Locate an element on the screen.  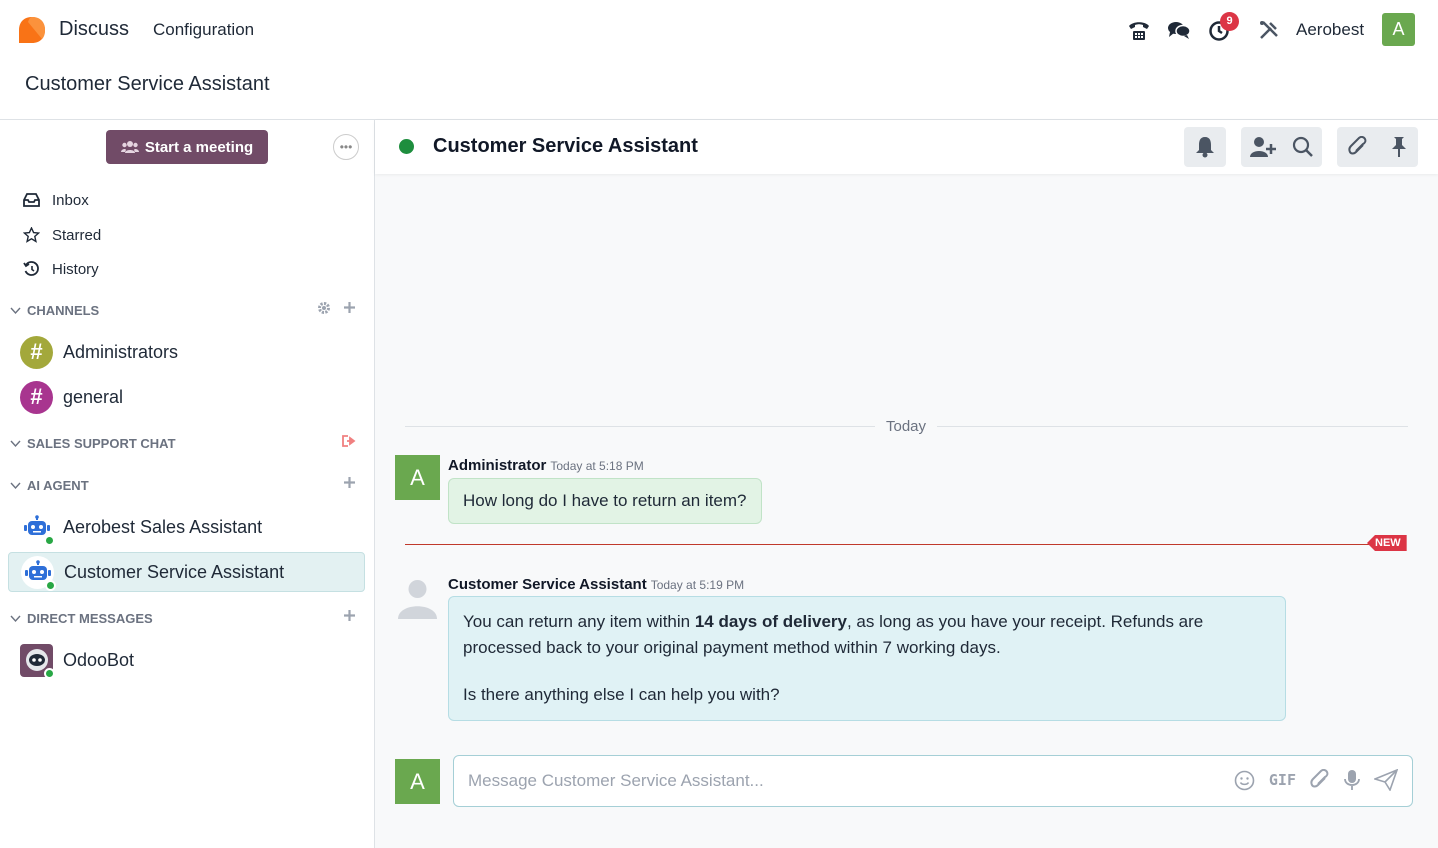
messages-icon is located at coordinates (1179, 30).